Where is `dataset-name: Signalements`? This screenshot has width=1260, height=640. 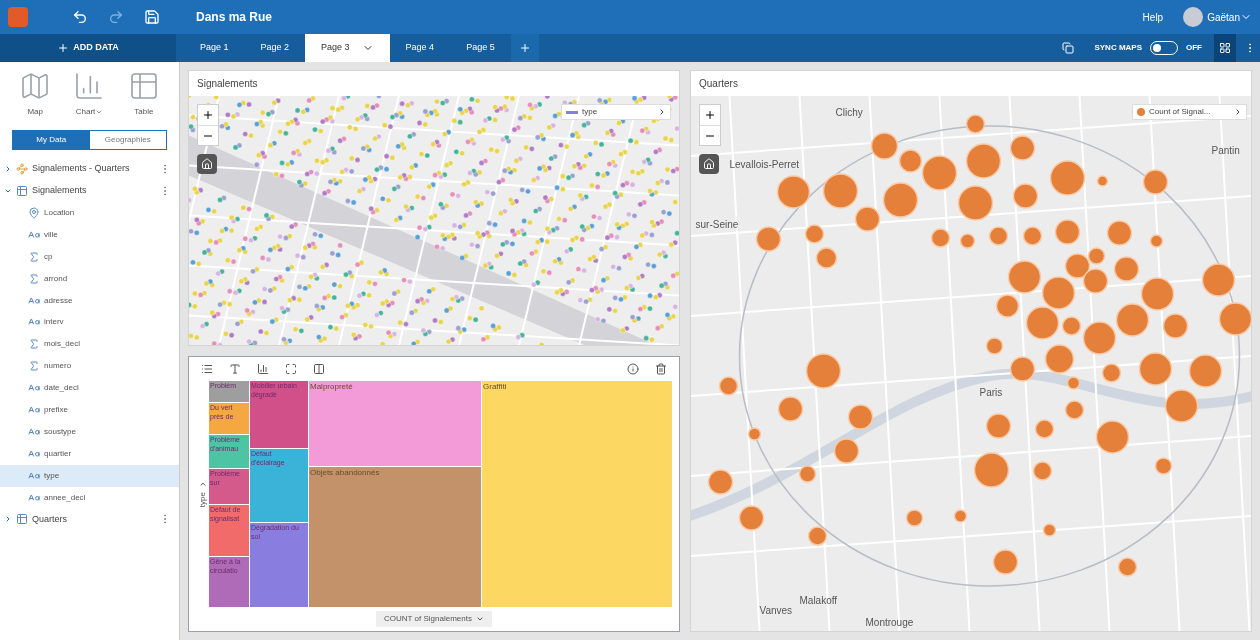 dataset-name: Signalements is located at coordinates (93, 191).